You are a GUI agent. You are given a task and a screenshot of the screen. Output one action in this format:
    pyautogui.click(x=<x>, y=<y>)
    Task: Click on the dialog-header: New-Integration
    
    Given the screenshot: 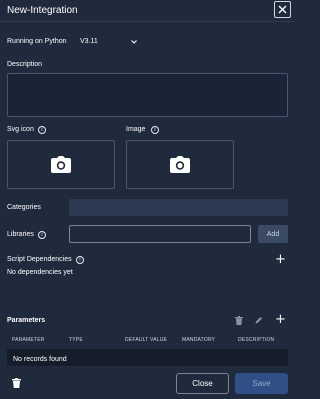 What is the action you would take?
    pyautogui.click(x=148, y=11)
    